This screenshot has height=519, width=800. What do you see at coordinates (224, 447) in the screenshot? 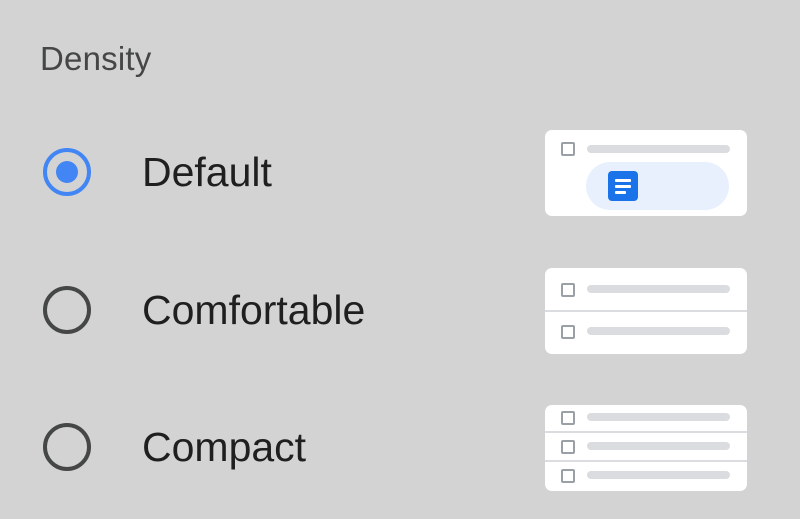
I see `density-option-label: Compact` at bounding box center [224, 447].